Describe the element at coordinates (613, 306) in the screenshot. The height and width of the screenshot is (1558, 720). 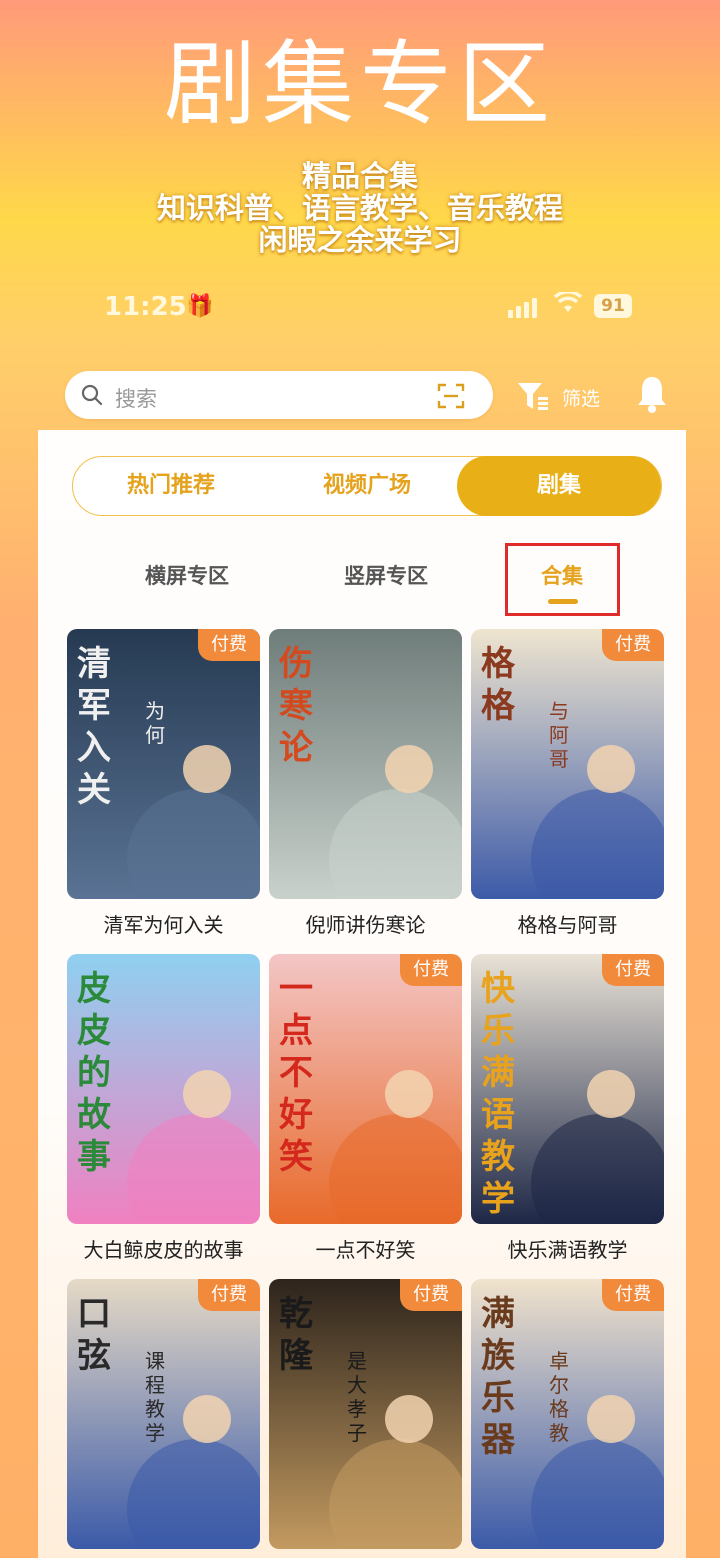
I see `battery-indicator: 91` at that location.